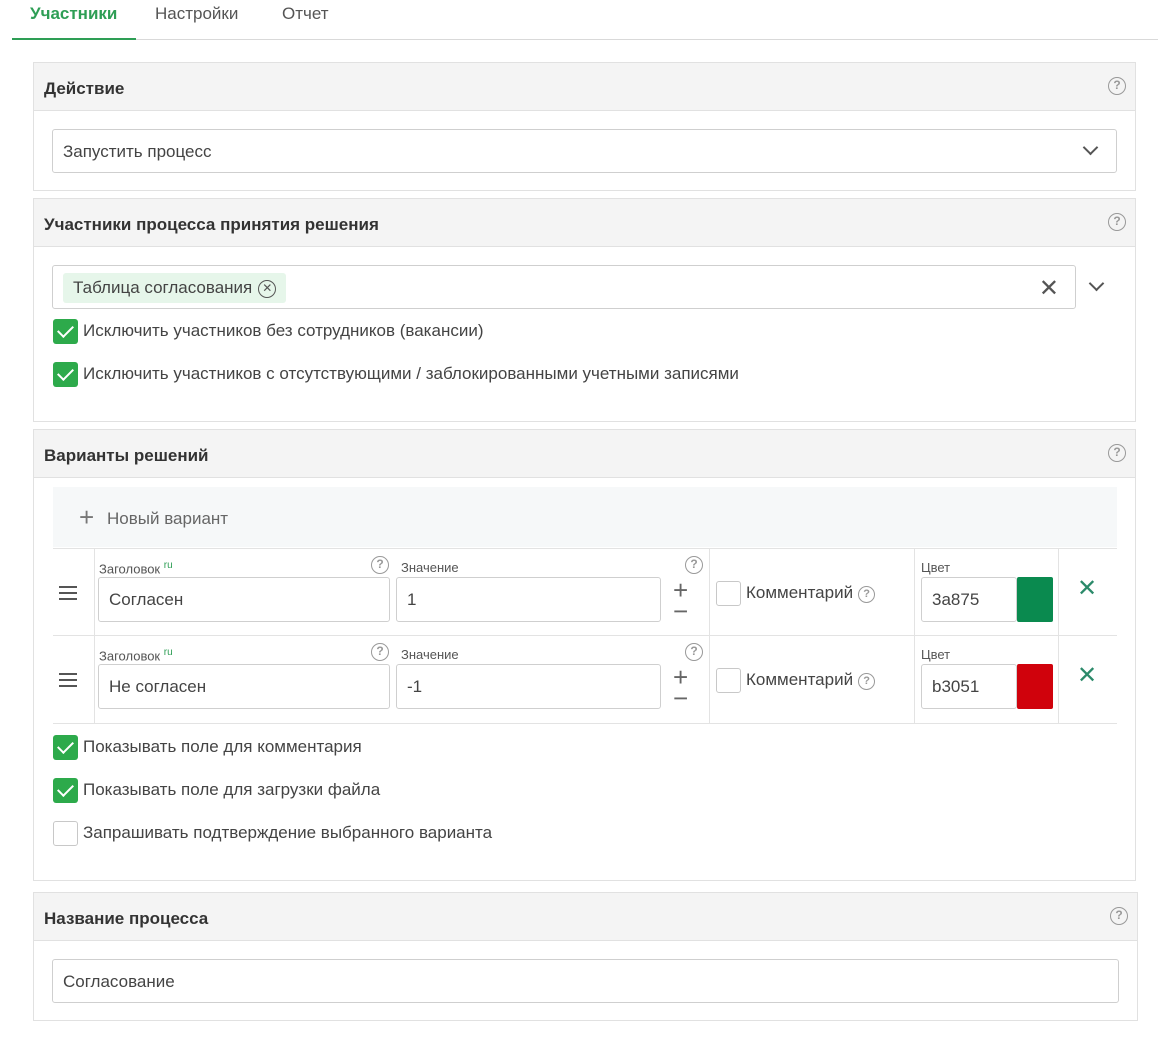  What do you see at coordinates (1049, 288) in the screenshot?
I see `clear-icon: ✕` at bounding box center [1049, 288].